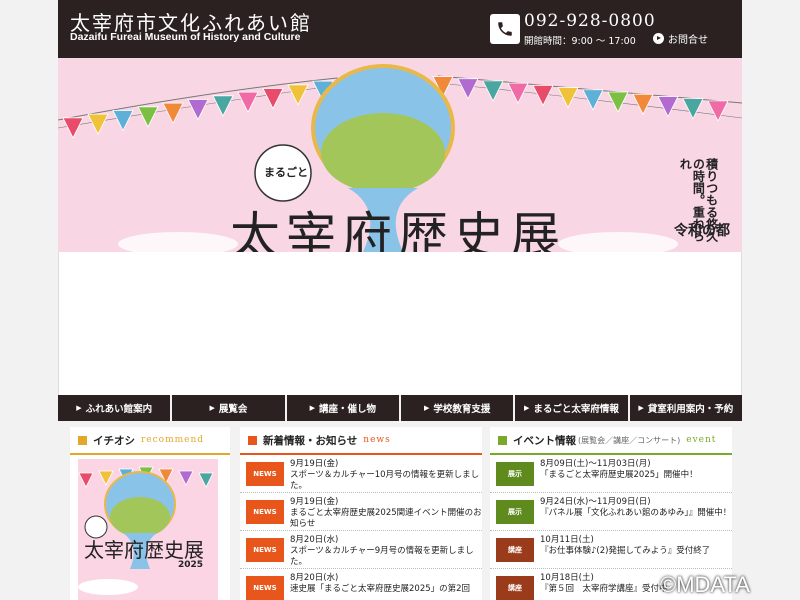 The width and height of the screenshot is (800, 600). I want to click on event-text: 『パネル展「文化ふれあい館のあゆみ」』開催中！, so click(636, 513).